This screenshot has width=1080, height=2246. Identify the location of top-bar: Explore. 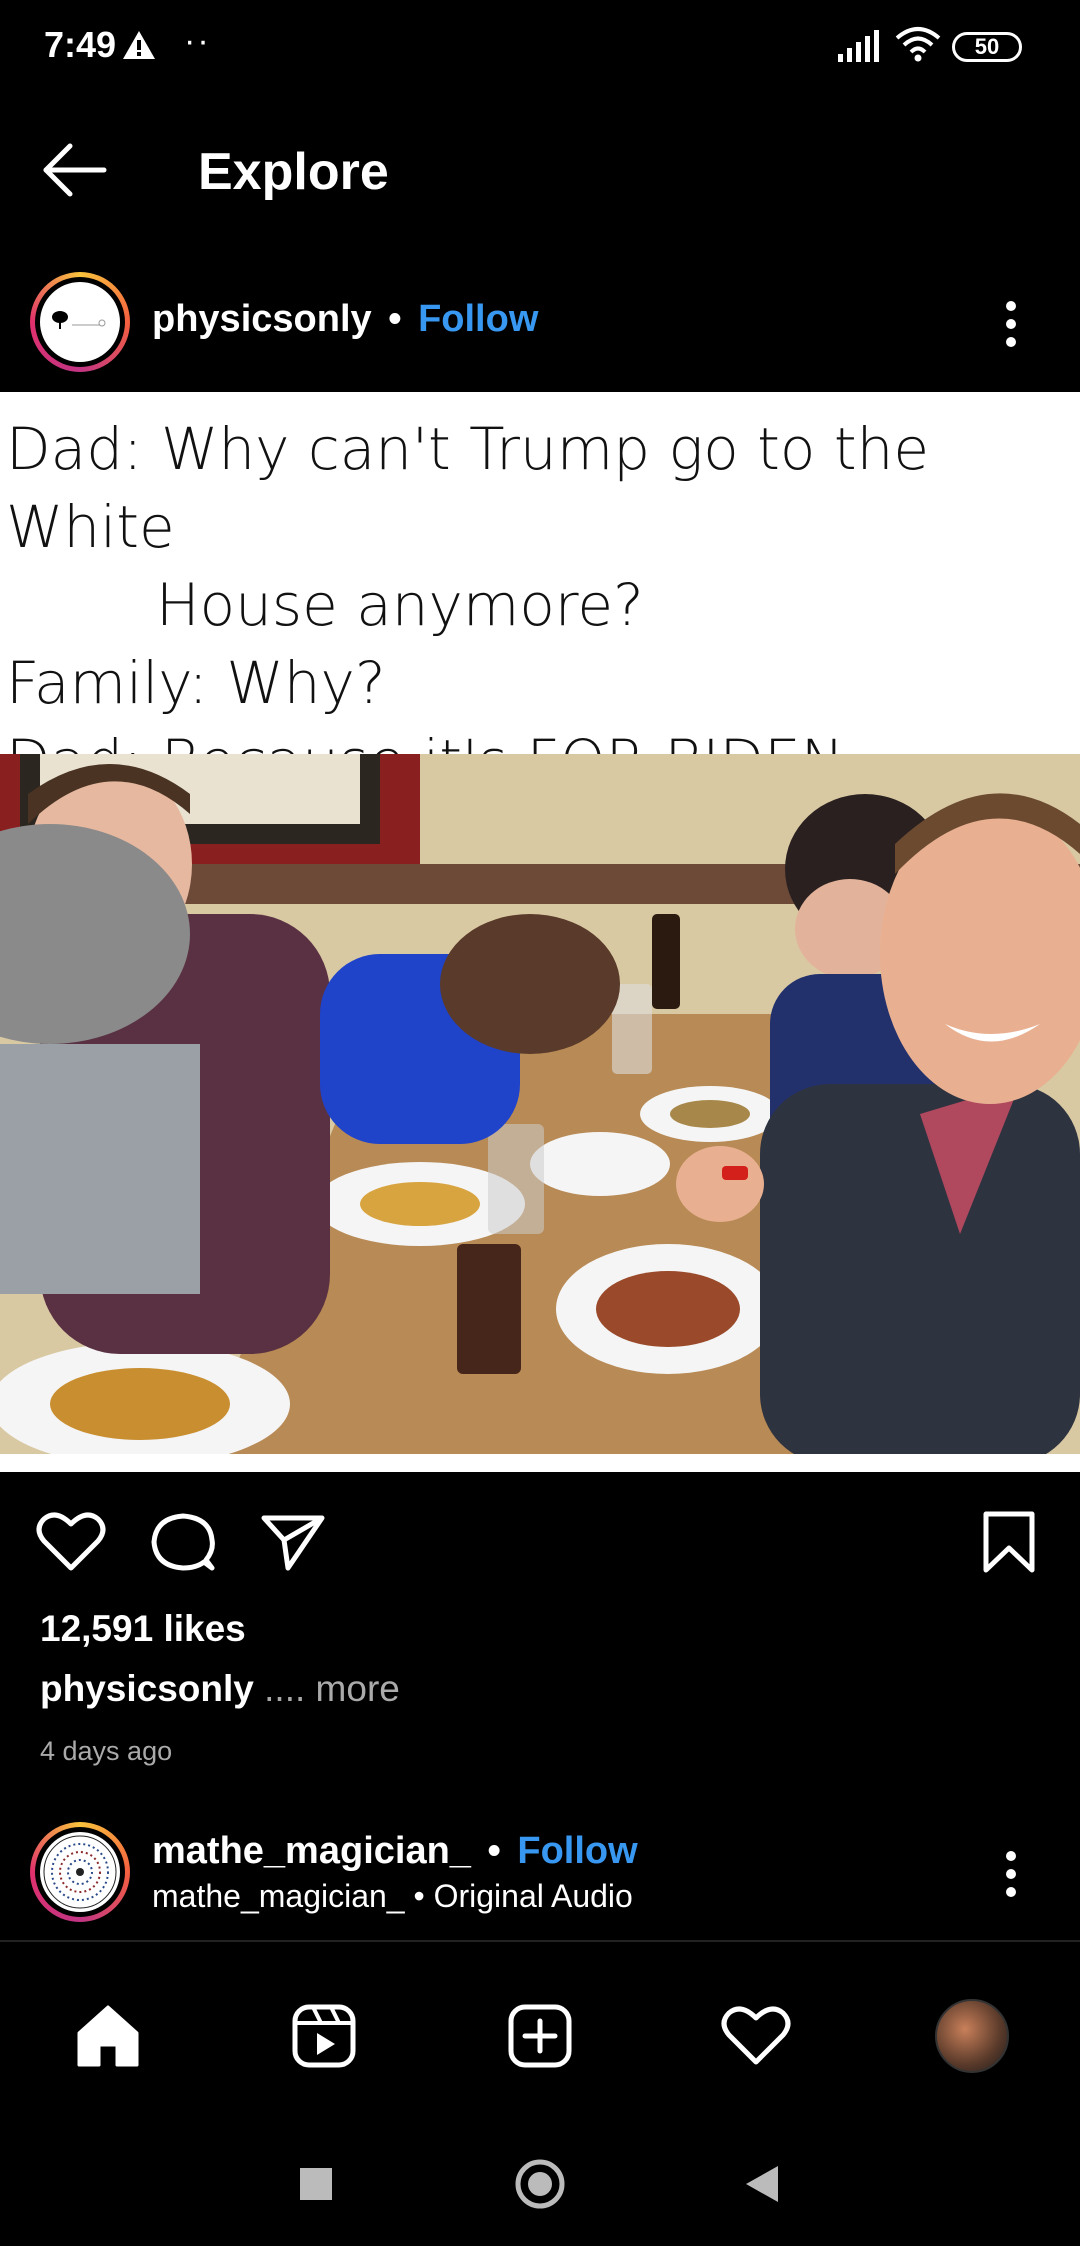
(540, 171).